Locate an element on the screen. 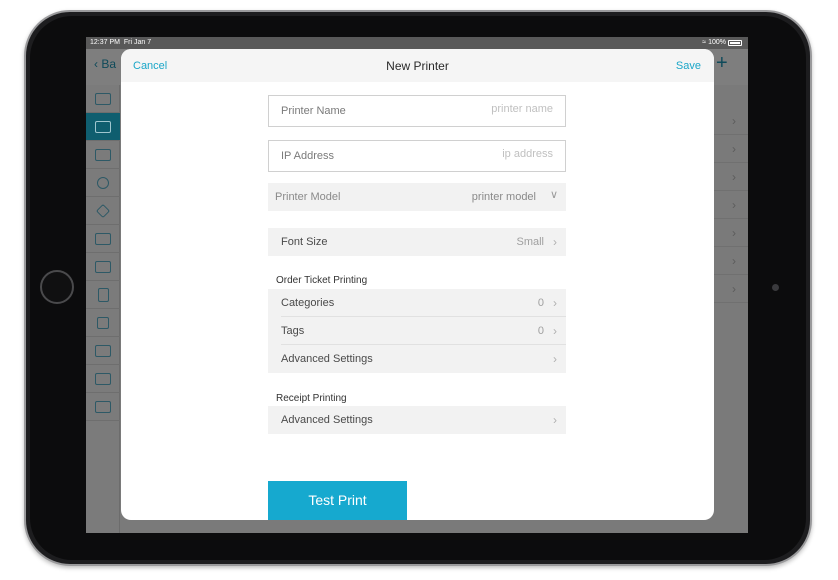 The image size is (838, 580). tags-label: Tags is located at coordinates (293, 331).